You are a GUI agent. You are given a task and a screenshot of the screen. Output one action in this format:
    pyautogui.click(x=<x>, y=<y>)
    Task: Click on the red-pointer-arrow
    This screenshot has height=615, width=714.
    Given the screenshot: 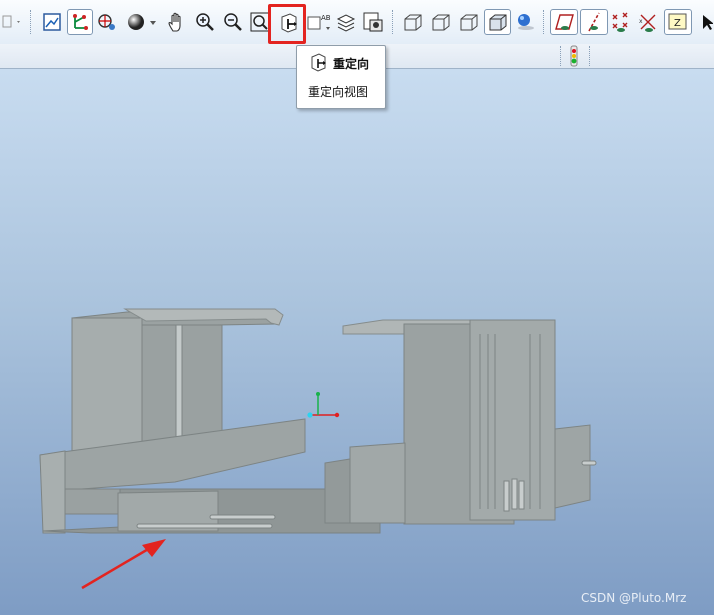 What is the action you would take?
    pyautogui.click(x=123, y=564)
    